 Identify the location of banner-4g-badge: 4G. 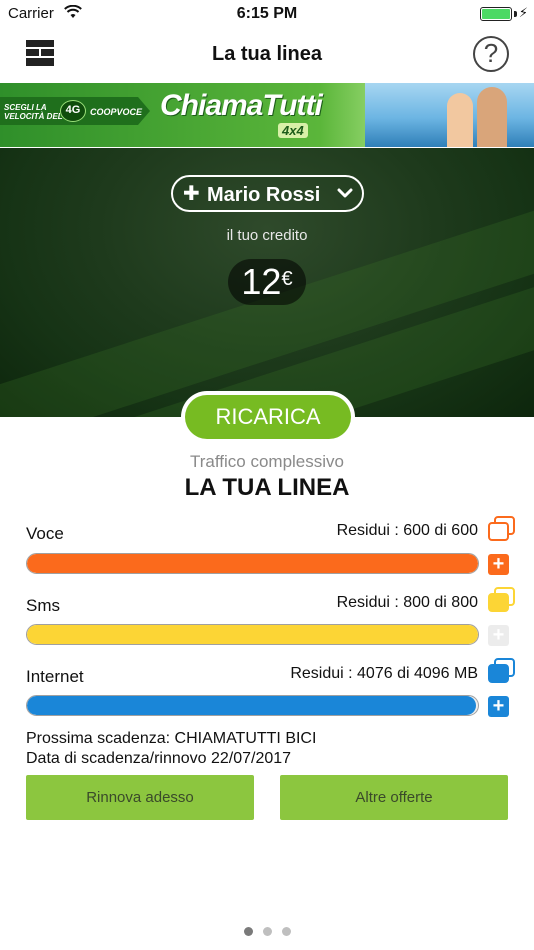
(73, 111).